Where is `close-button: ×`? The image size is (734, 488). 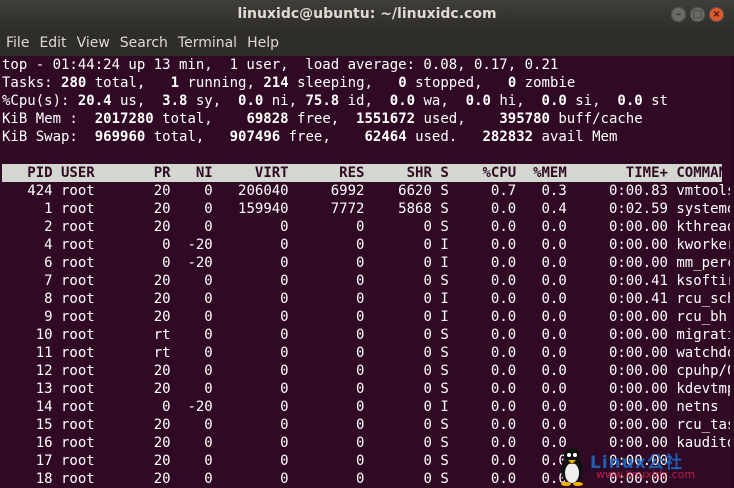 close-button: × is located at coordinates (716, 14).